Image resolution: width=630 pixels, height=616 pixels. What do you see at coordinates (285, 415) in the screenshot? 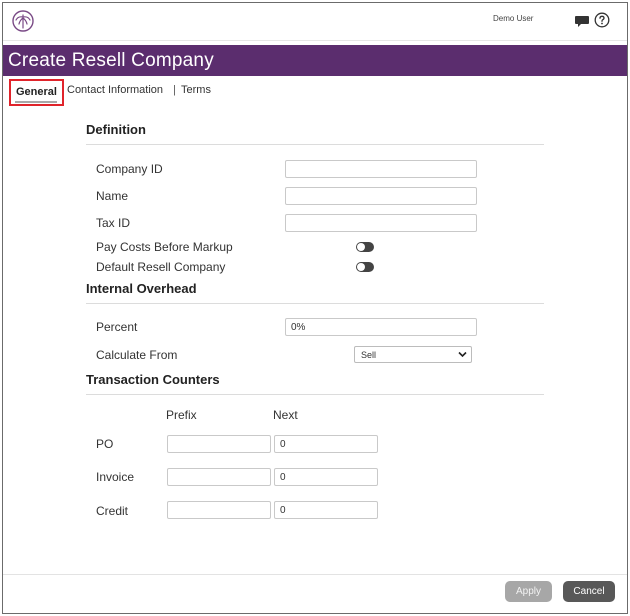
I see `next-column-header: Next` at bounding box center [285, 415].